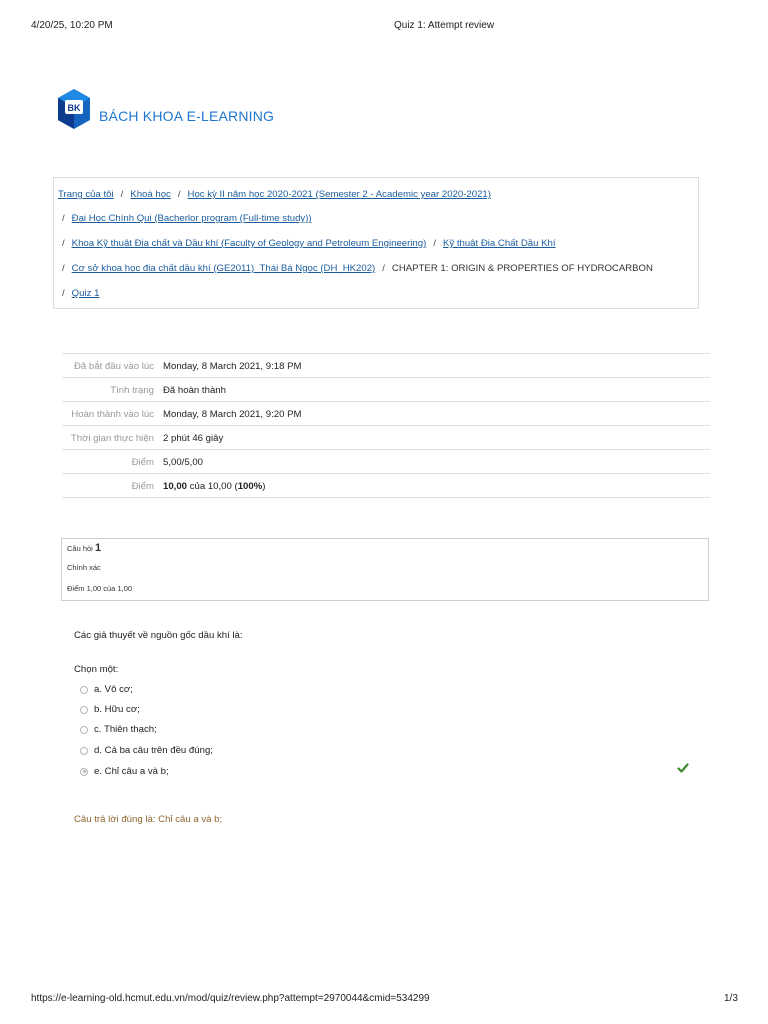 This screenshot has width=768, height=1024. I want to click on bk-logo: BK, so click(74, 109).